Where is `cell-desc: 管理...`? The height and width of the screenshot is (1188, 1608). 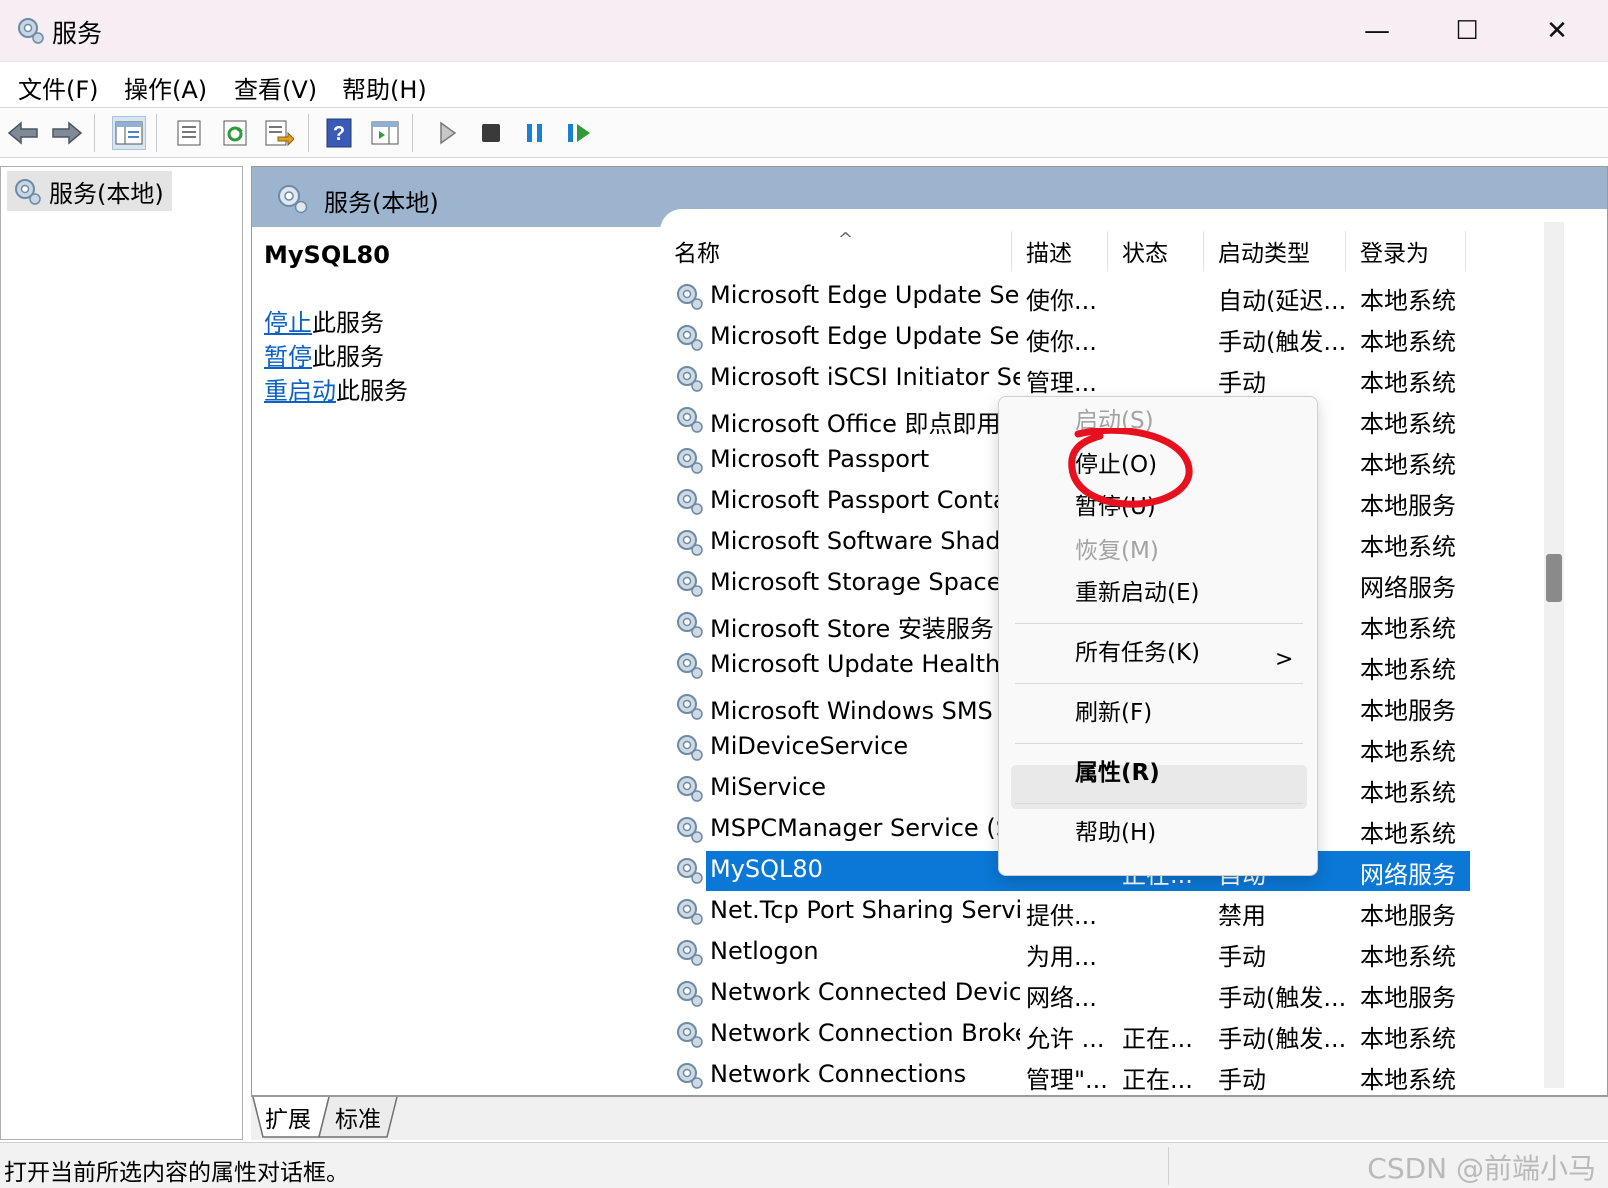
cell-desc: 管理... is located at coordinates (1061, 383).